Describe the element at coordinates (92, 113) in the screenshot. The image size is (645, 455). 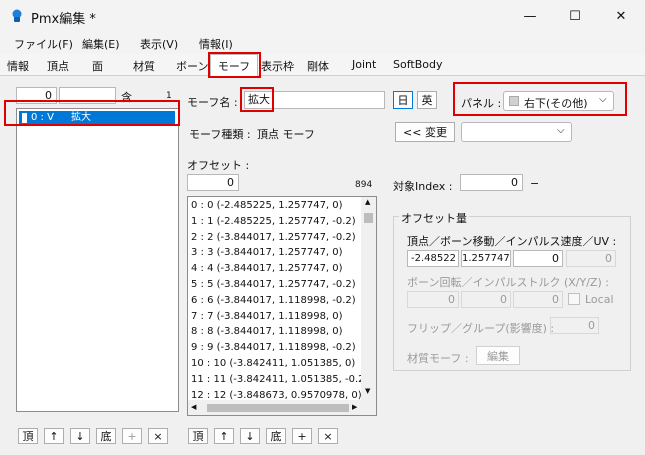
I see `morph-list-highlight` at that location.